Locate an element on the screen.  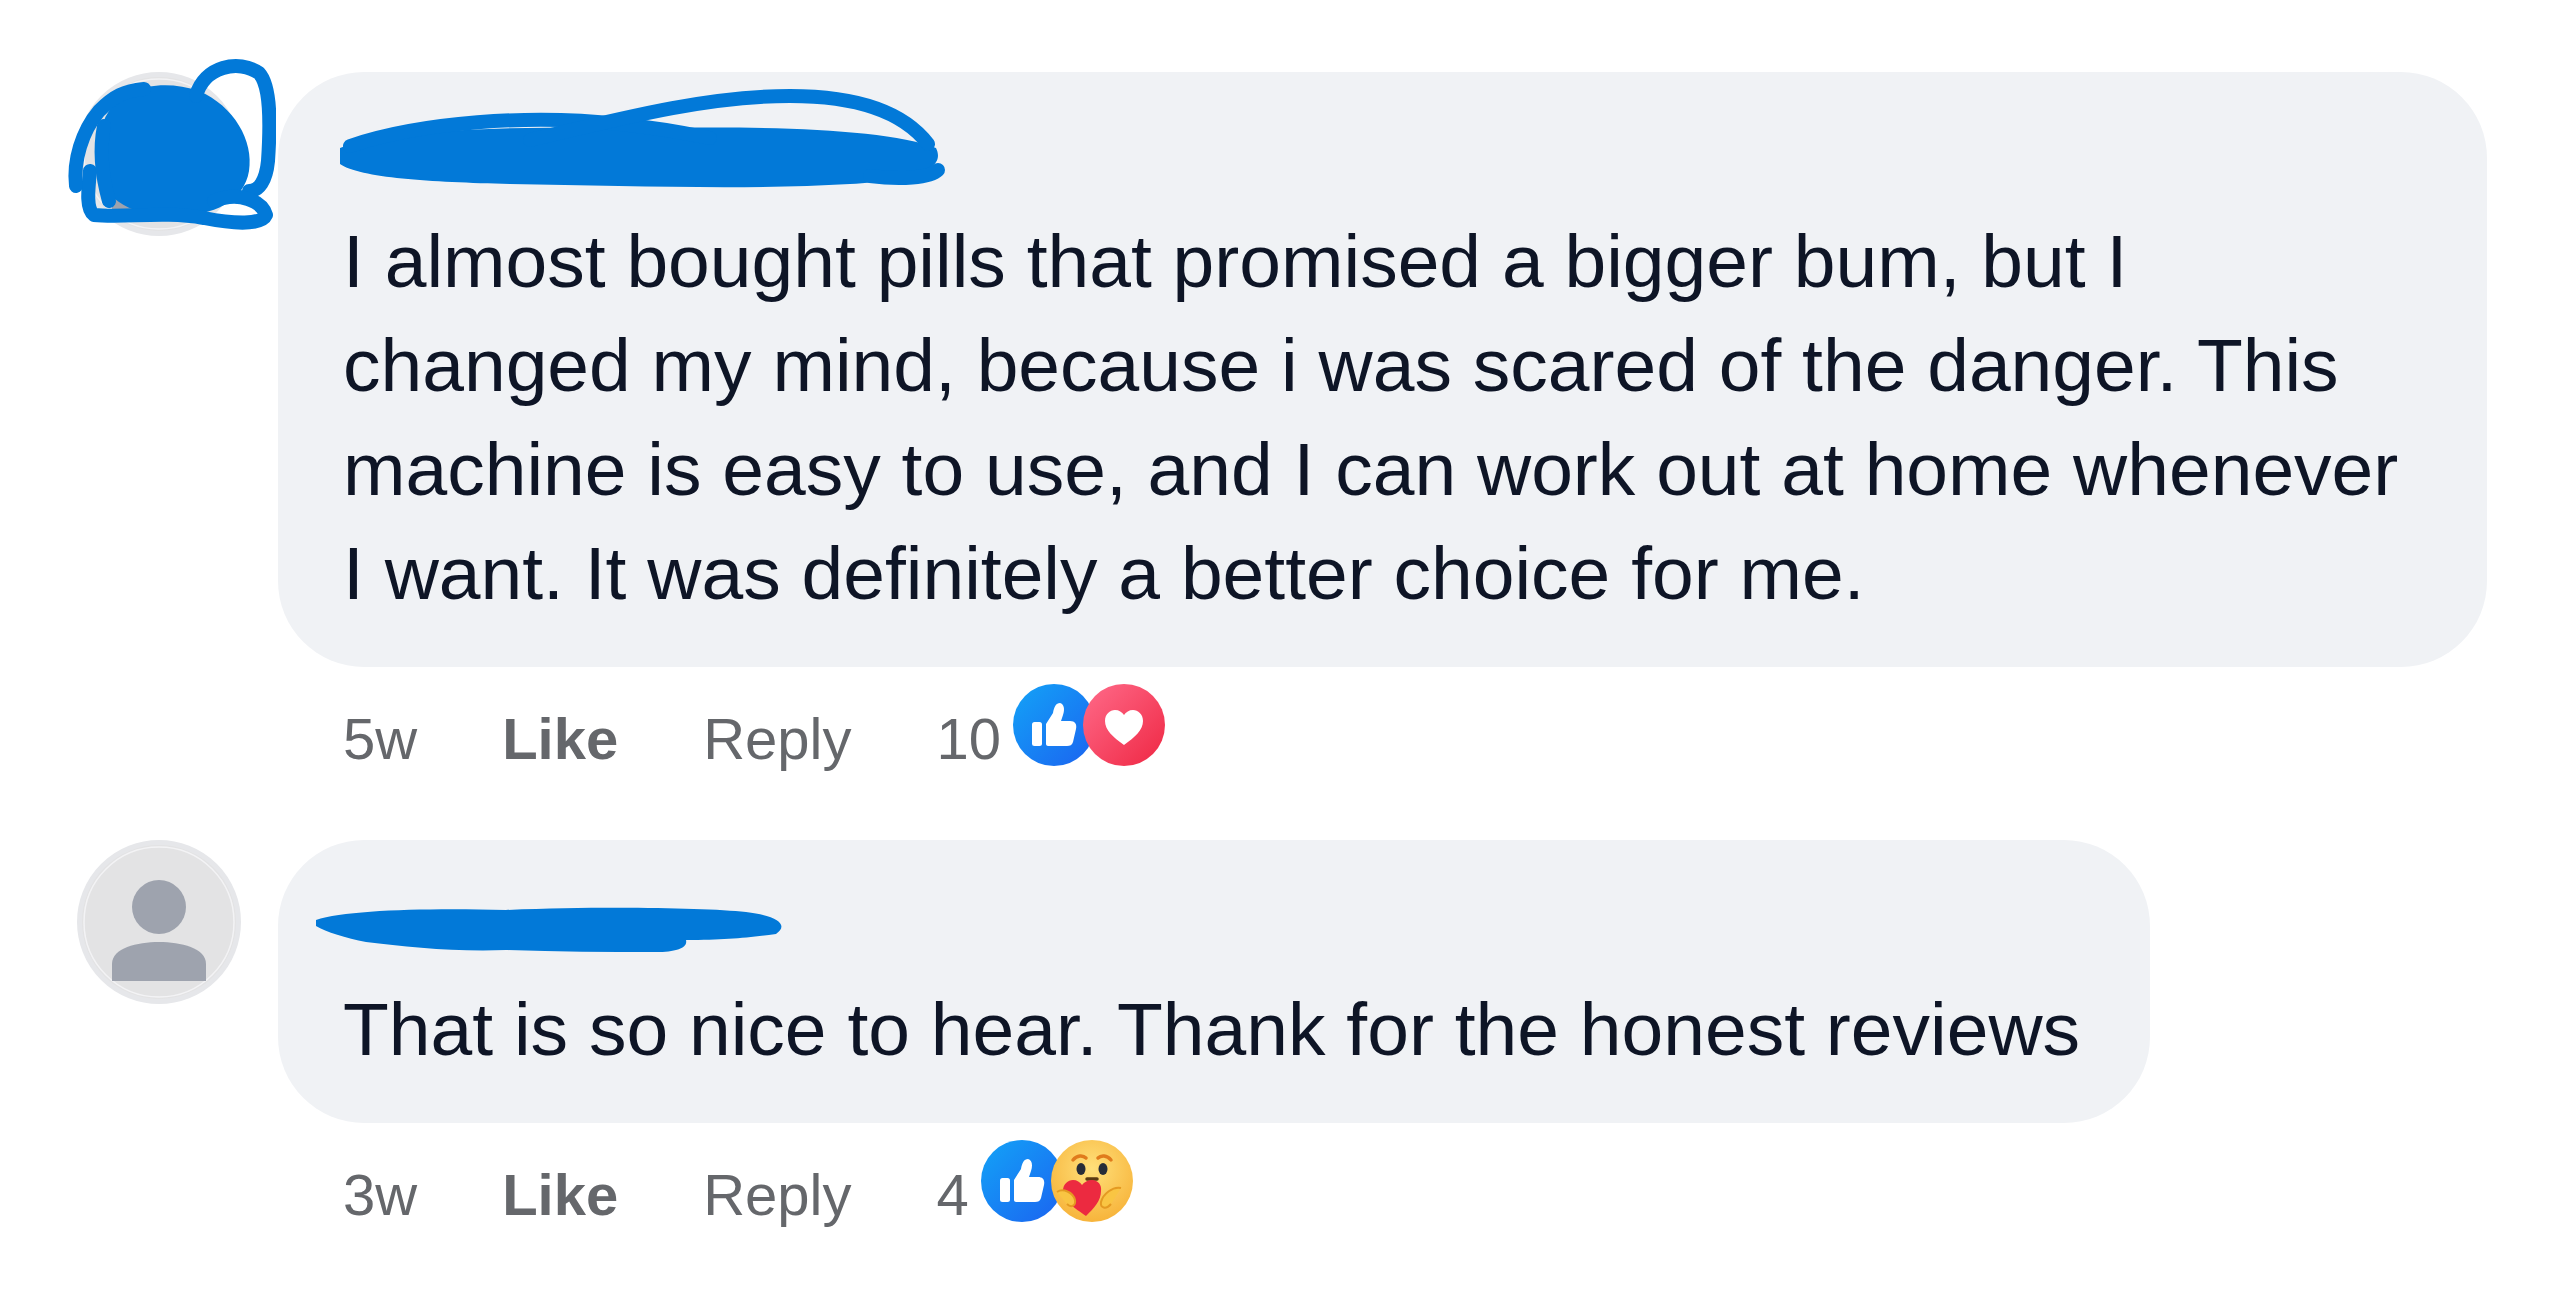
hug-emoji-icon is located at coordinates (1091, 1181).